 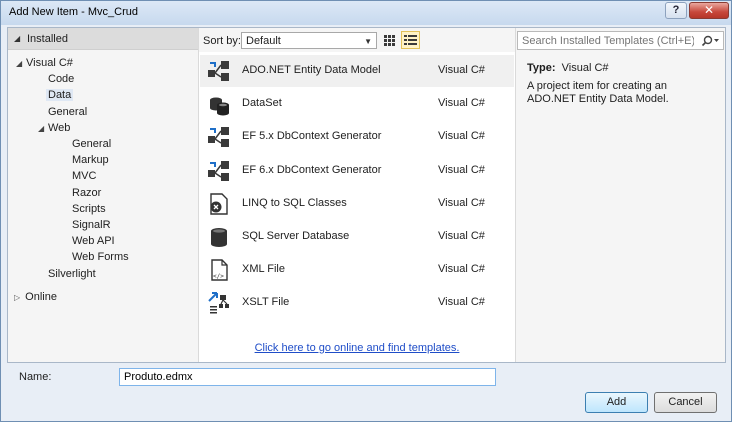 What do you see at coordinates (608, 40) in the screenshot?
I see `search-input` at bounding box center [608, 40].